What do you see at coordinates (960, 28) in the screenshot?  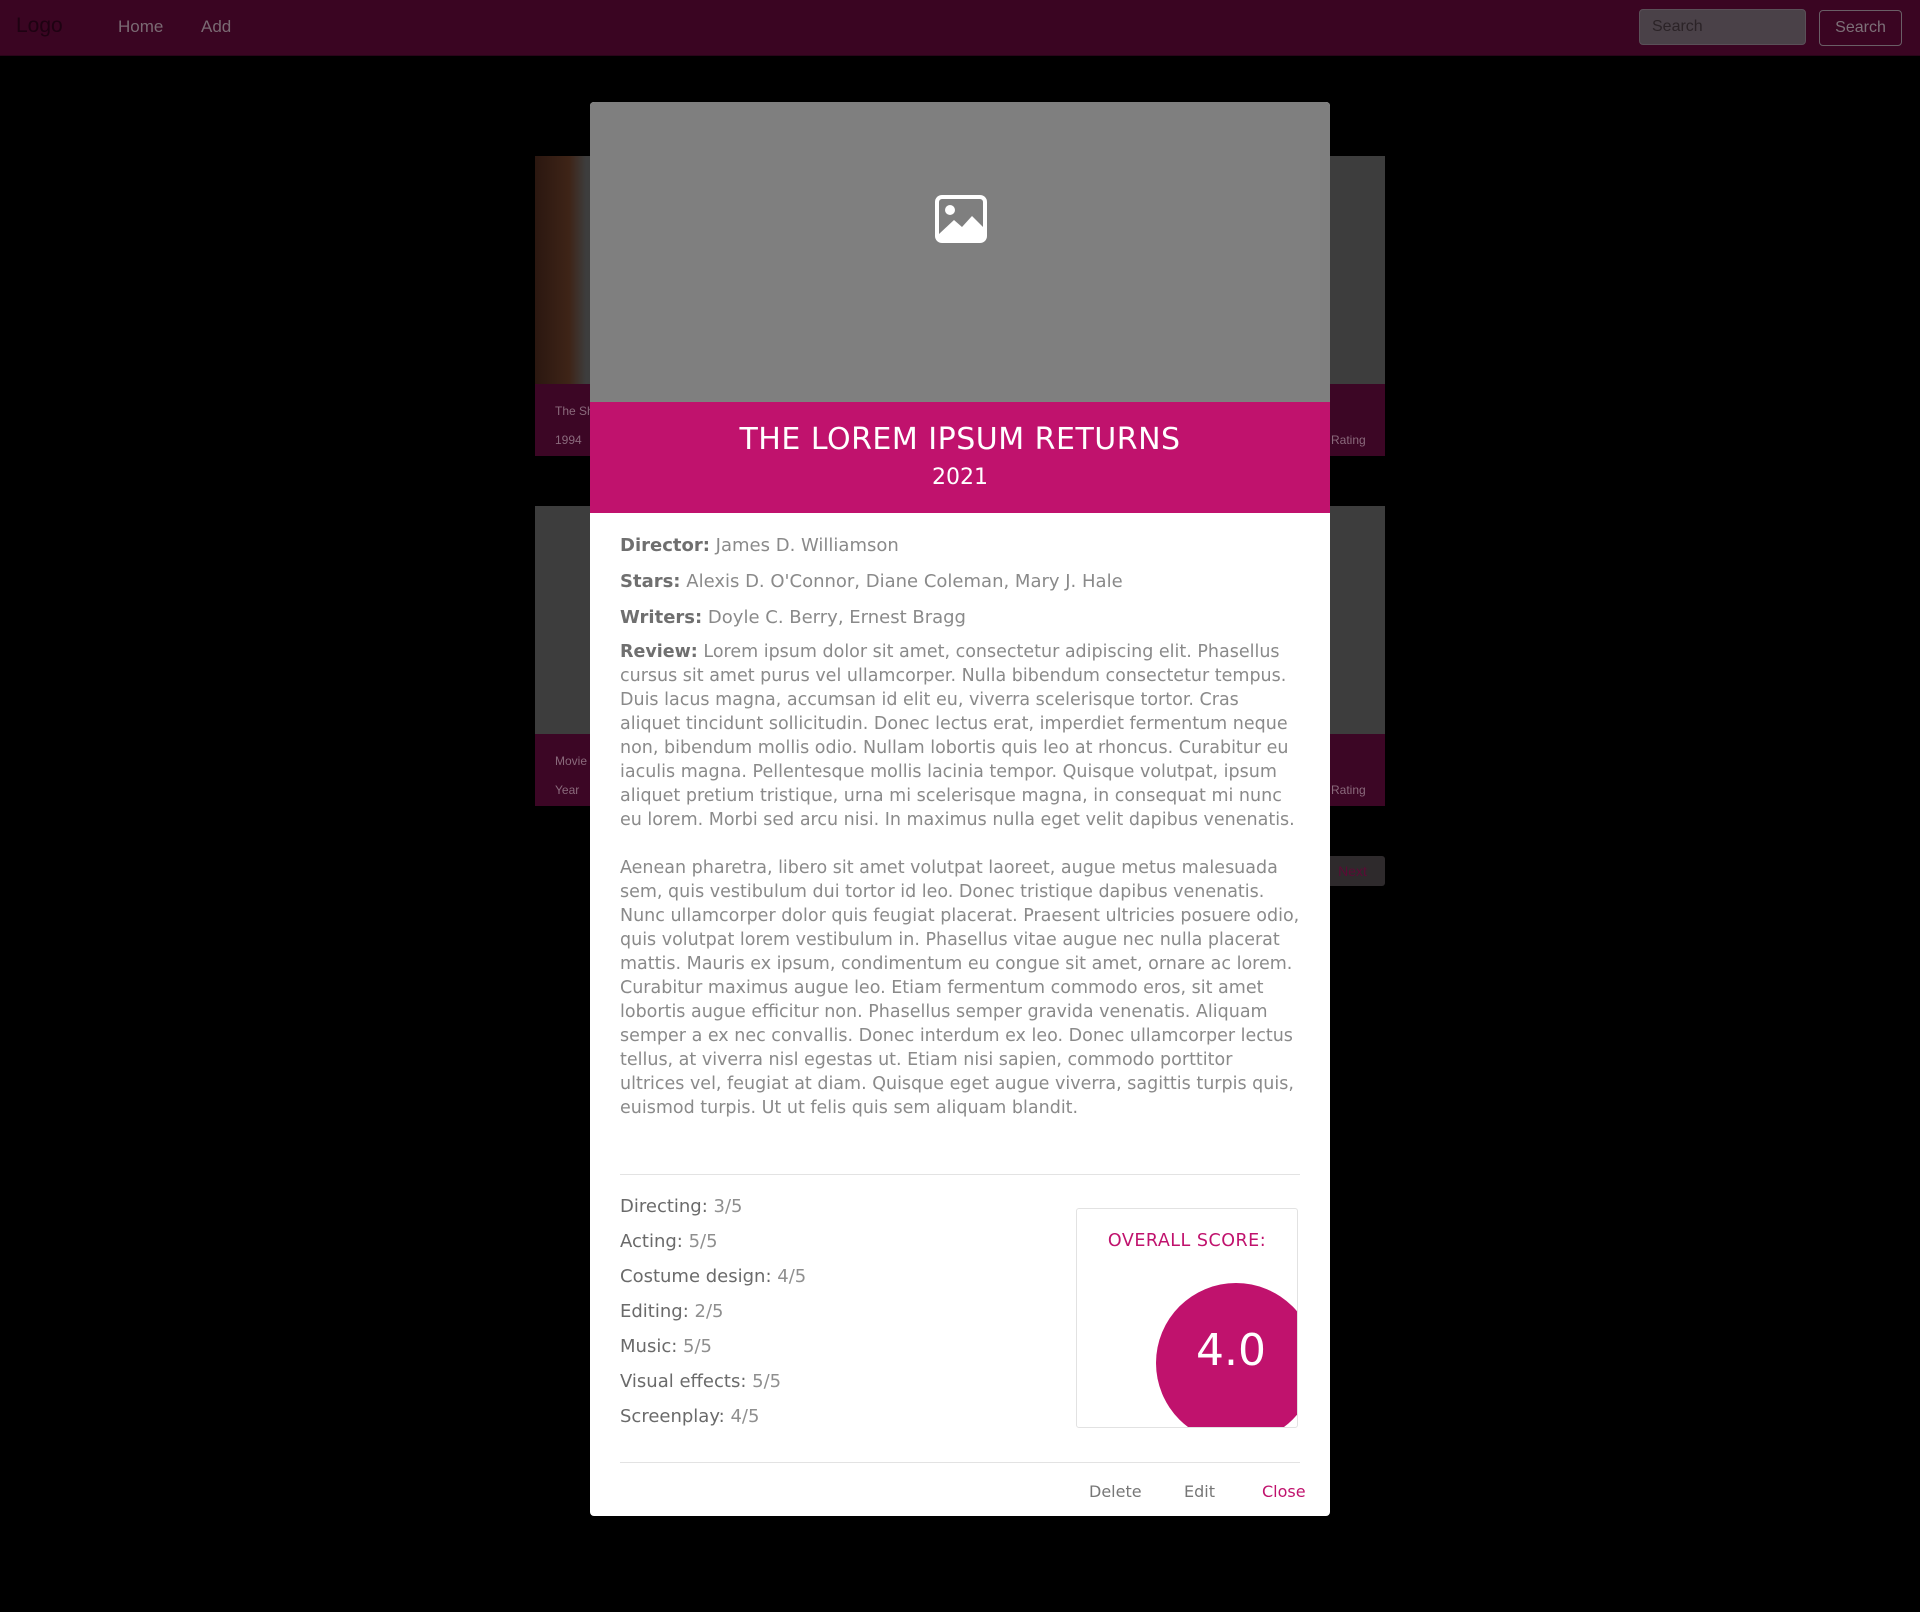 I see `navbar: Logo Home Add Search` at bounding box center [960, 28].